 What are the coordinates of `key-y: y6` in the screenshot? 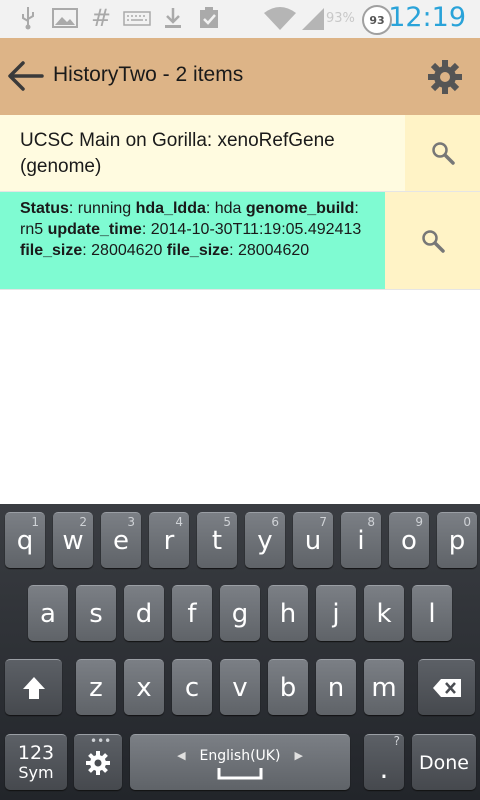 It's located at (265, 540).